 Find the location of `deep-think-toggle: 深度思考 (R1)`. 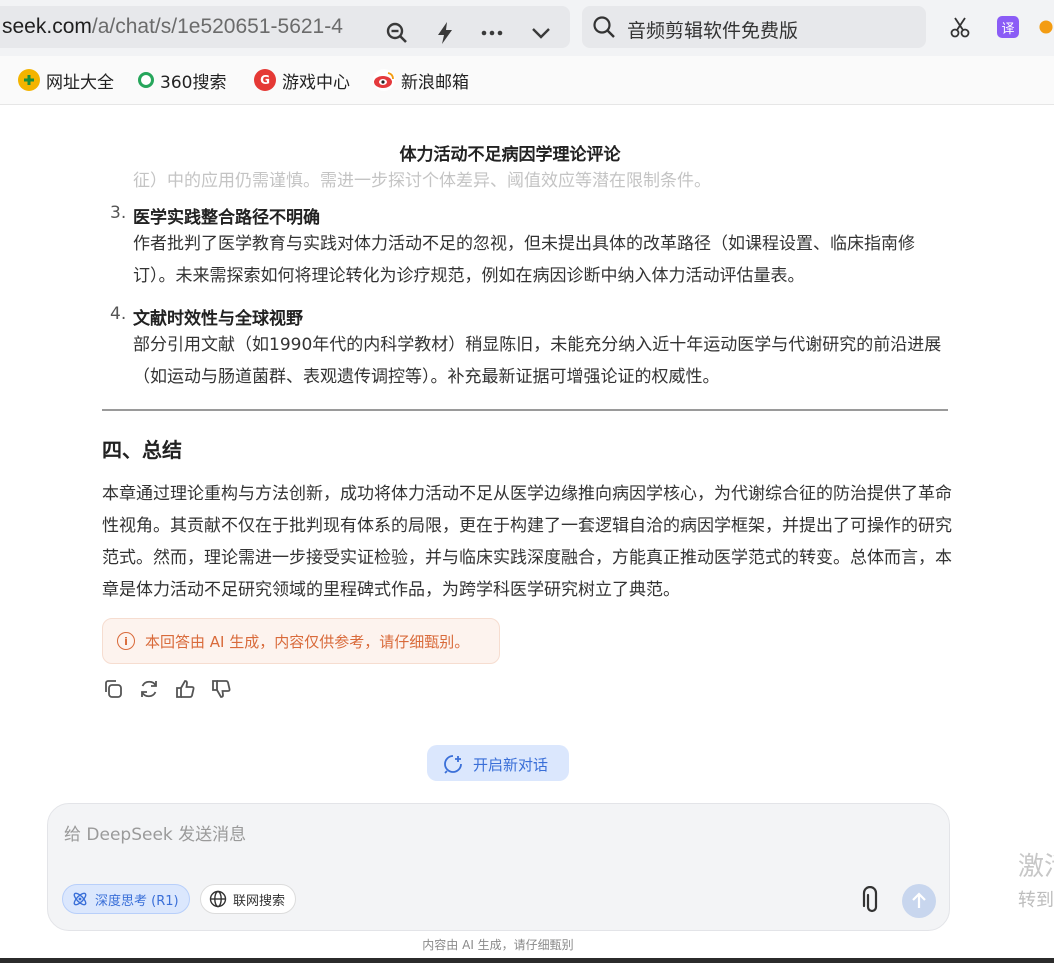

deep-think-toggle: 深度思考 (R1) is located at coordinates (126, 899).